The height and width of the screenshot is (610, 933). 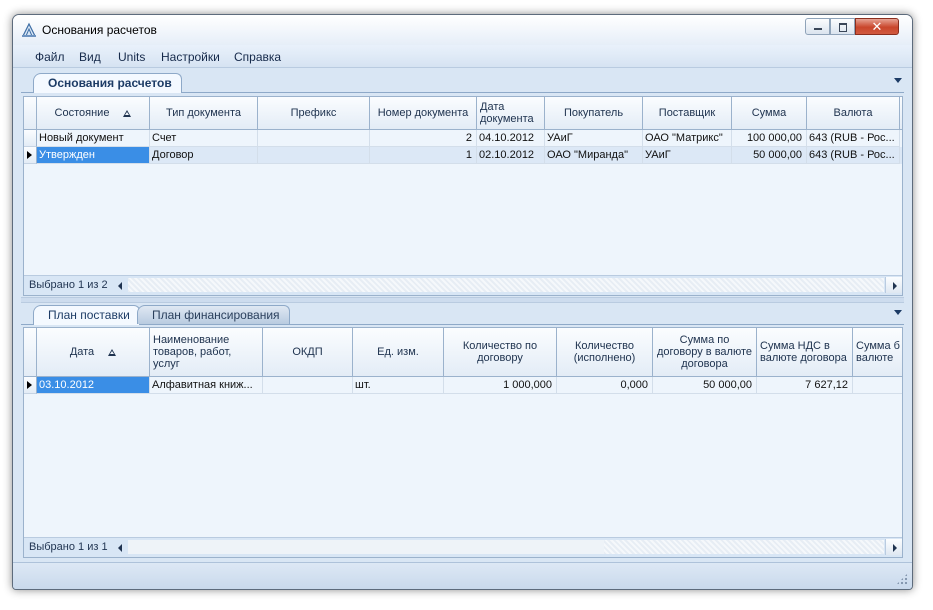 I want to click on resize-grip-icon, so click(x=902, y=579).